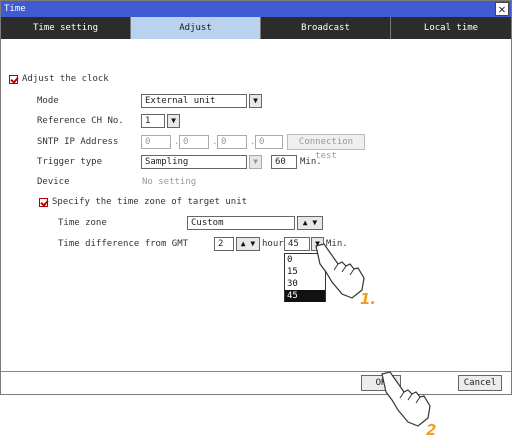 This screenshot has height=441, width=515. Describe the element at coordinates (169, 182) in the screenshot. I see `device-value: No setting` at that location.